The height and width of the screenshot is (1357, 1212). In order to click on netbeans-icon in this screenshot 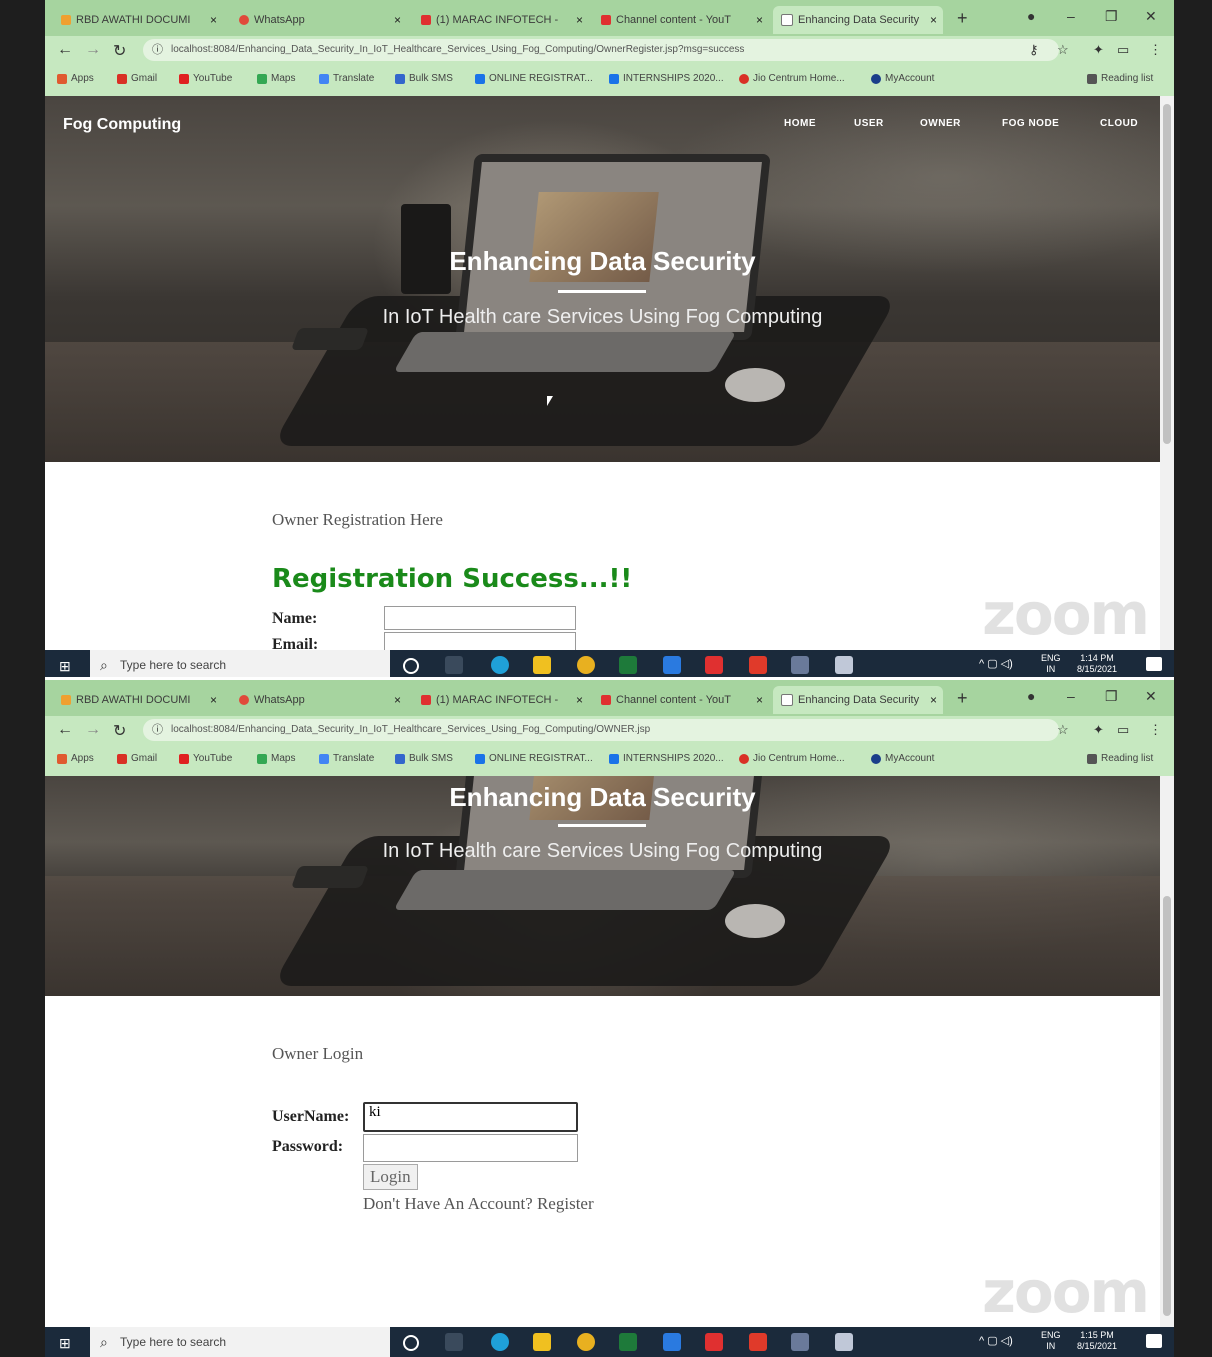, I will do `click(800, 665)`.